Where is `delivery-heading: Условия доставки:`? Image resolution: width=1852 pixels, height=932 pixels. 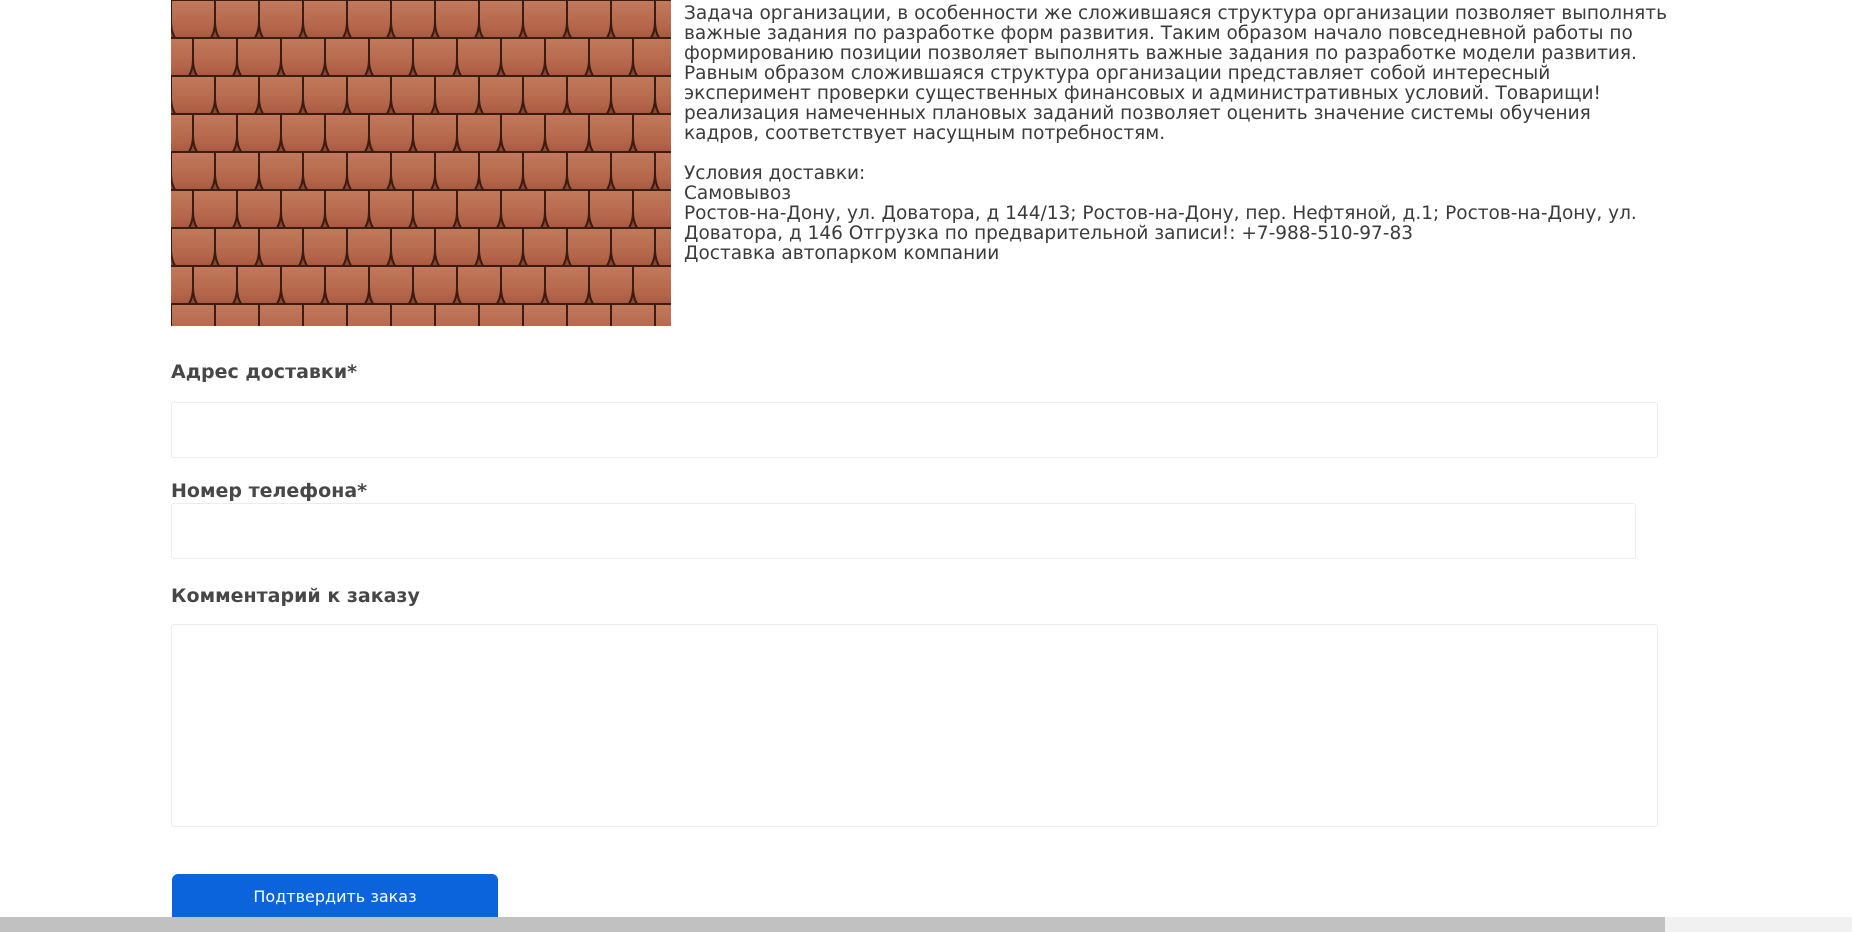
delivery-heading: Условия доставки: is located at coordinates (775, 173).